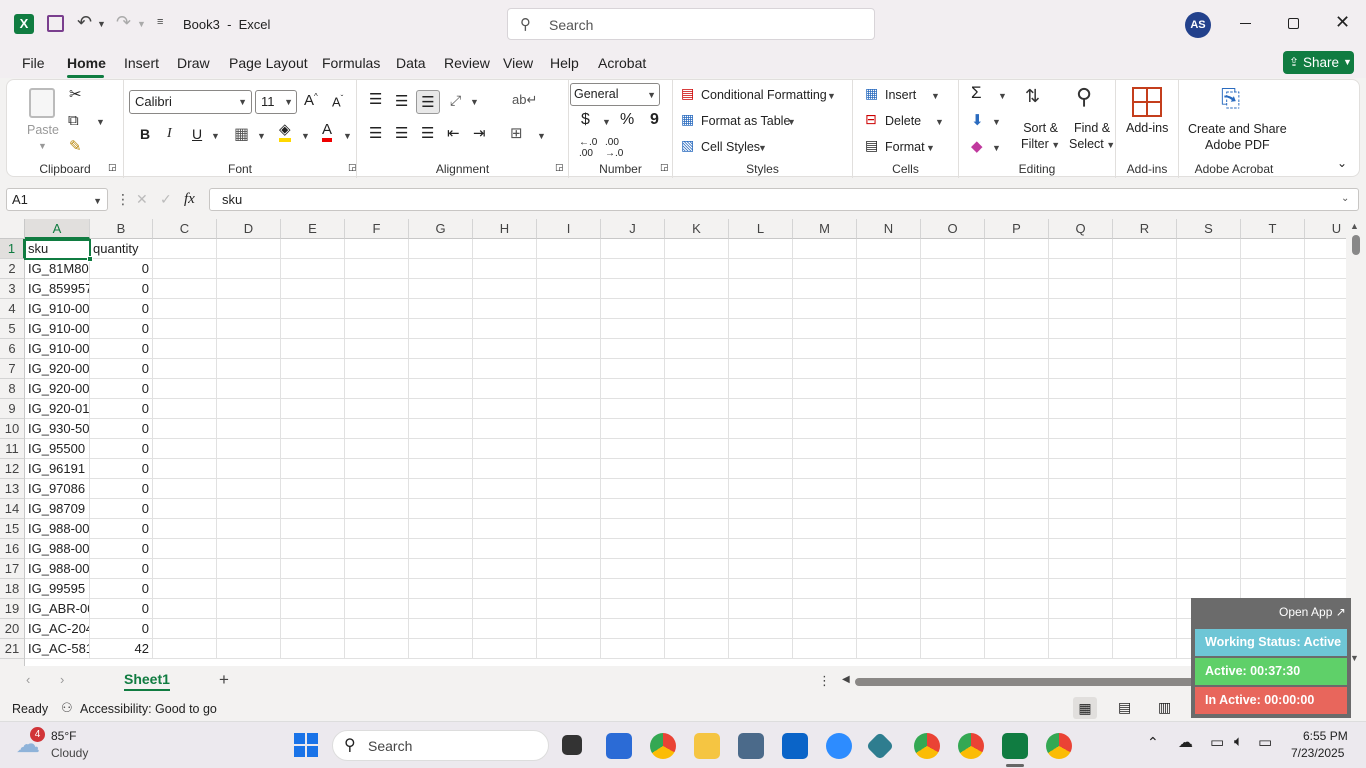  What do you see at coordinates (57, 229) in the screenshot?
I see `column-header-A: A` at bounding box center [57, 229].